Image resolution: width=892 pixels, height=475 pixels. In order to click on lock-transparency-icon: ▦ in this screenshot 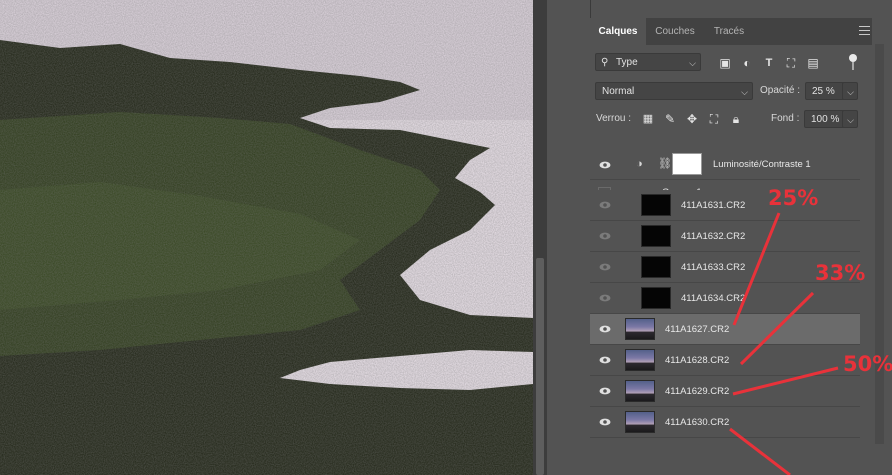, I will do `click(648, 119)`.